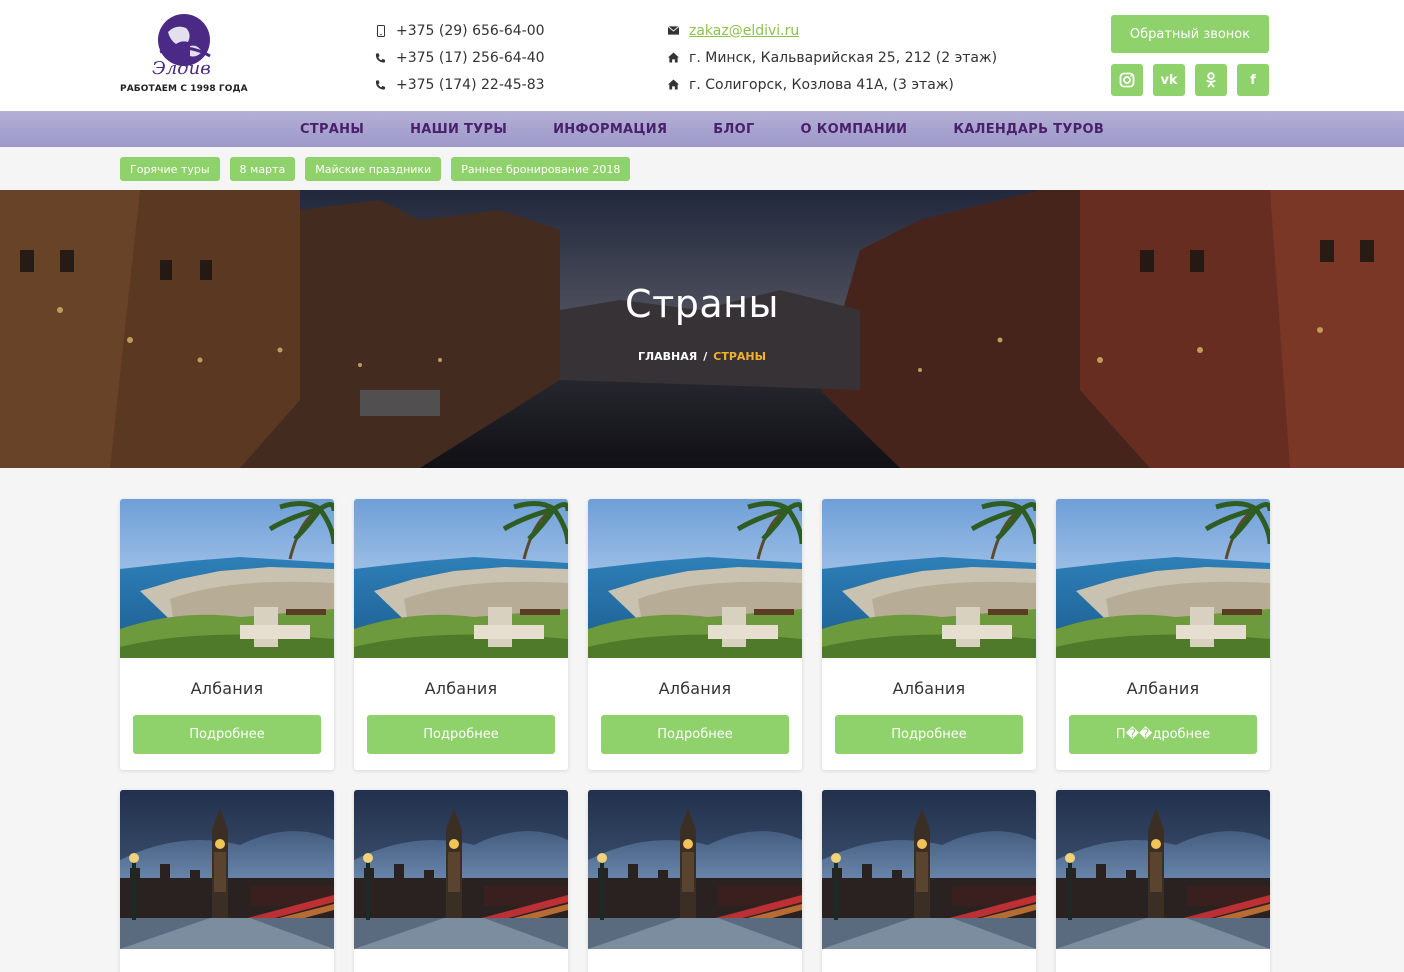 This screenshot has width=1404, height=972. I want to click on nav-item-countries: СТРАНЫ, so click(332, 129).